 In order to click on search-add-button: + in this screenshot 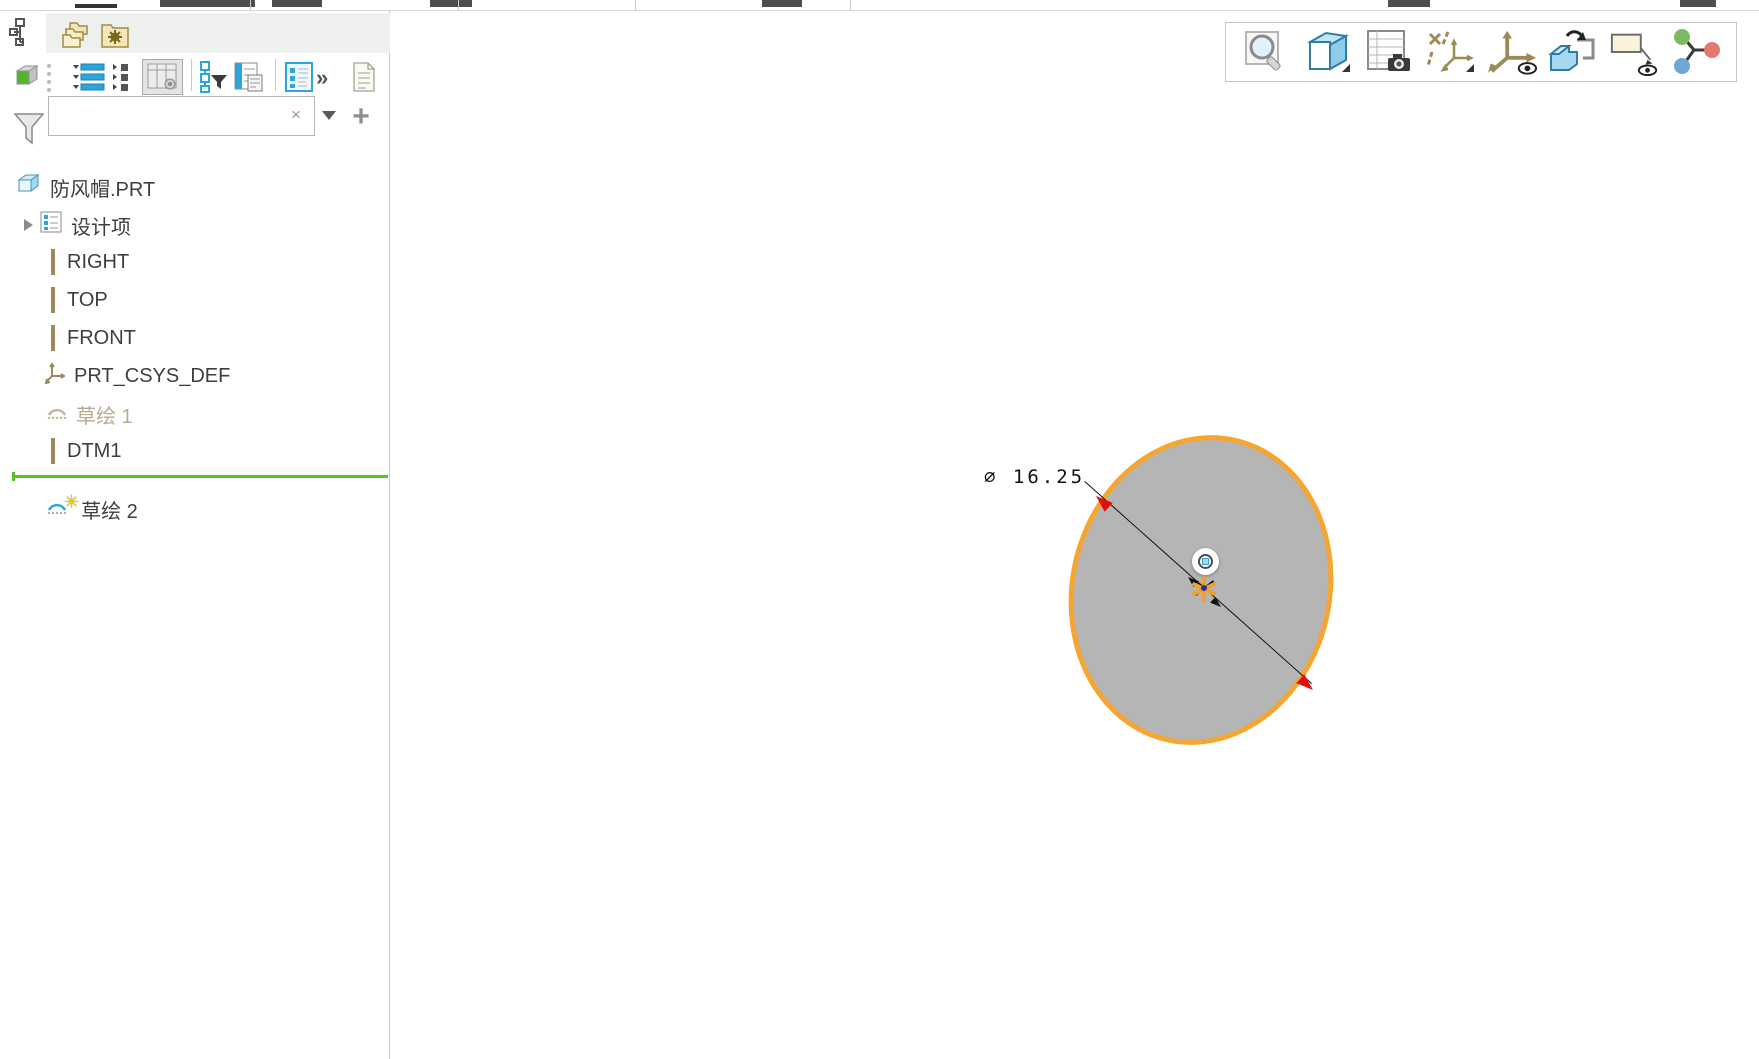, I will do `click(361, 117)`.